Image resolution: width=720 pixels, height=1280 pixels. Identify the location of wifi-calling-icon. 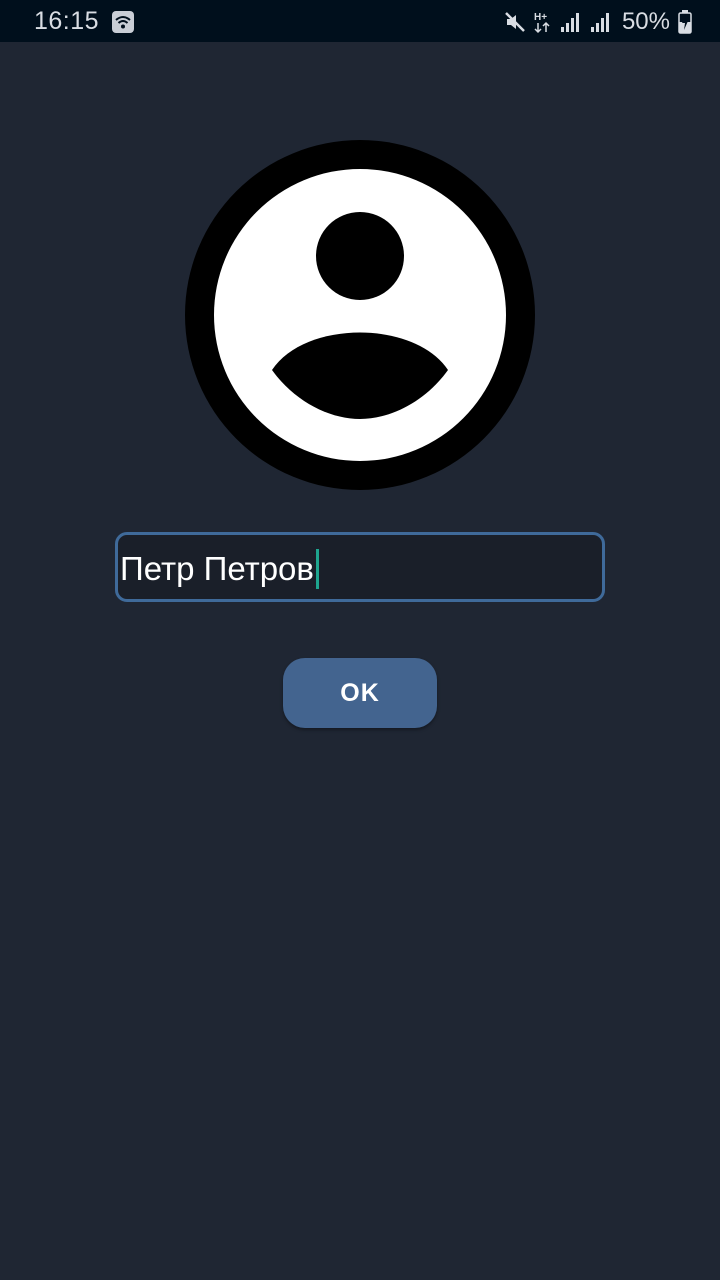
(123, 22).